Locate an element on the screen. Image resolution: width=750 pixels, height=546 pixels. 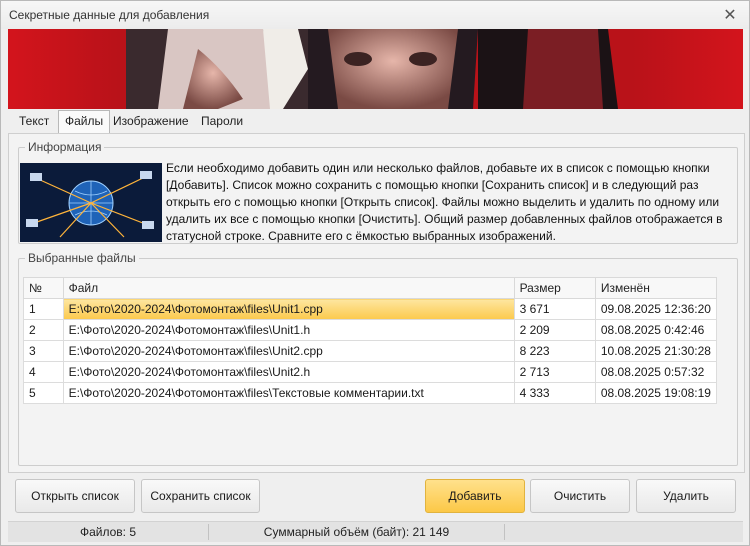
row-modified: 08.08.2025 0:57:32 is located at coordinates (656, 372).